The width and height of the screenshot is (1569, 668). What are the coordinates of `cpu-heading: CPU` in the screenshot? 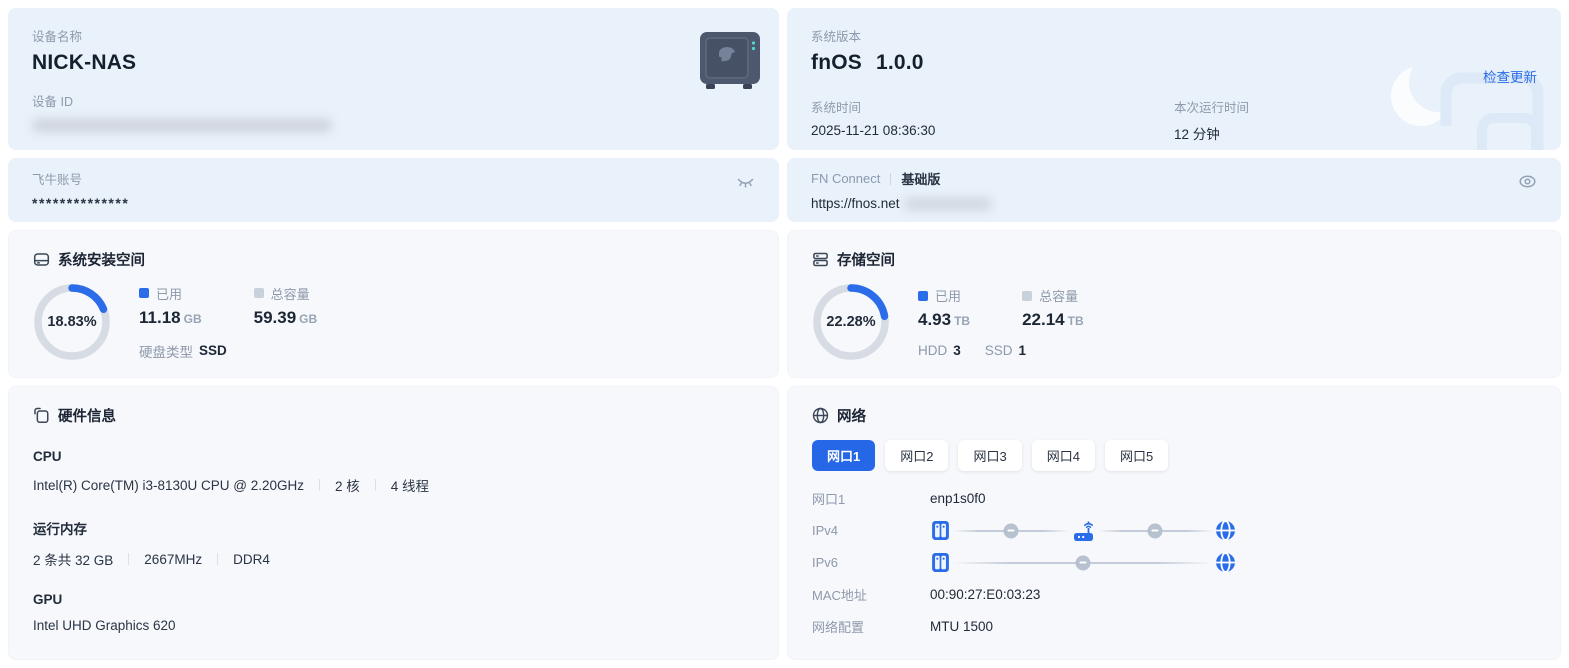 It's located at (47, 456).